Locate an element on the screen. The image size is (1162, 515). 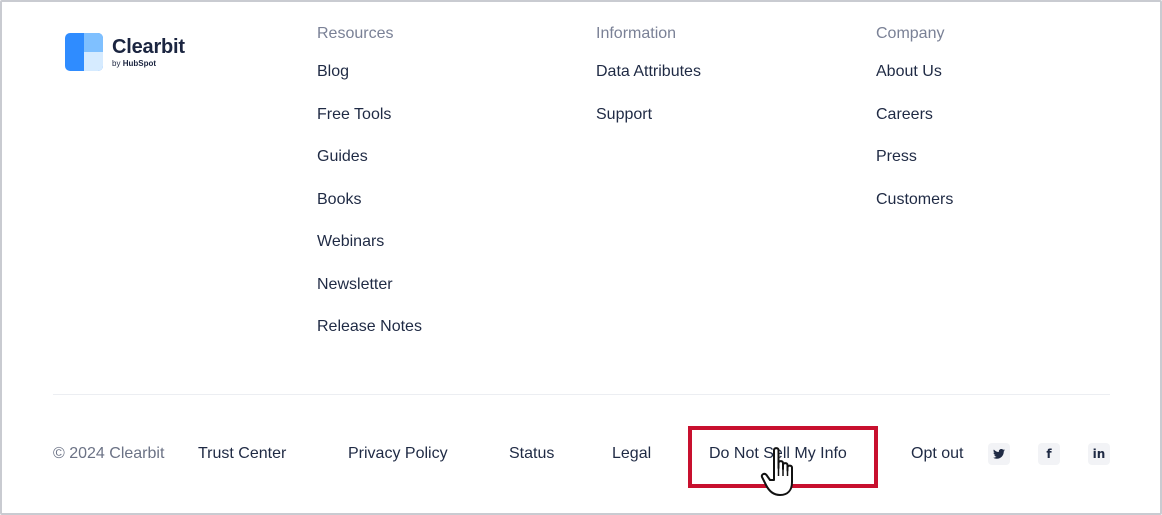
linkedin-icon: in is located at coordinates (1099, 454).